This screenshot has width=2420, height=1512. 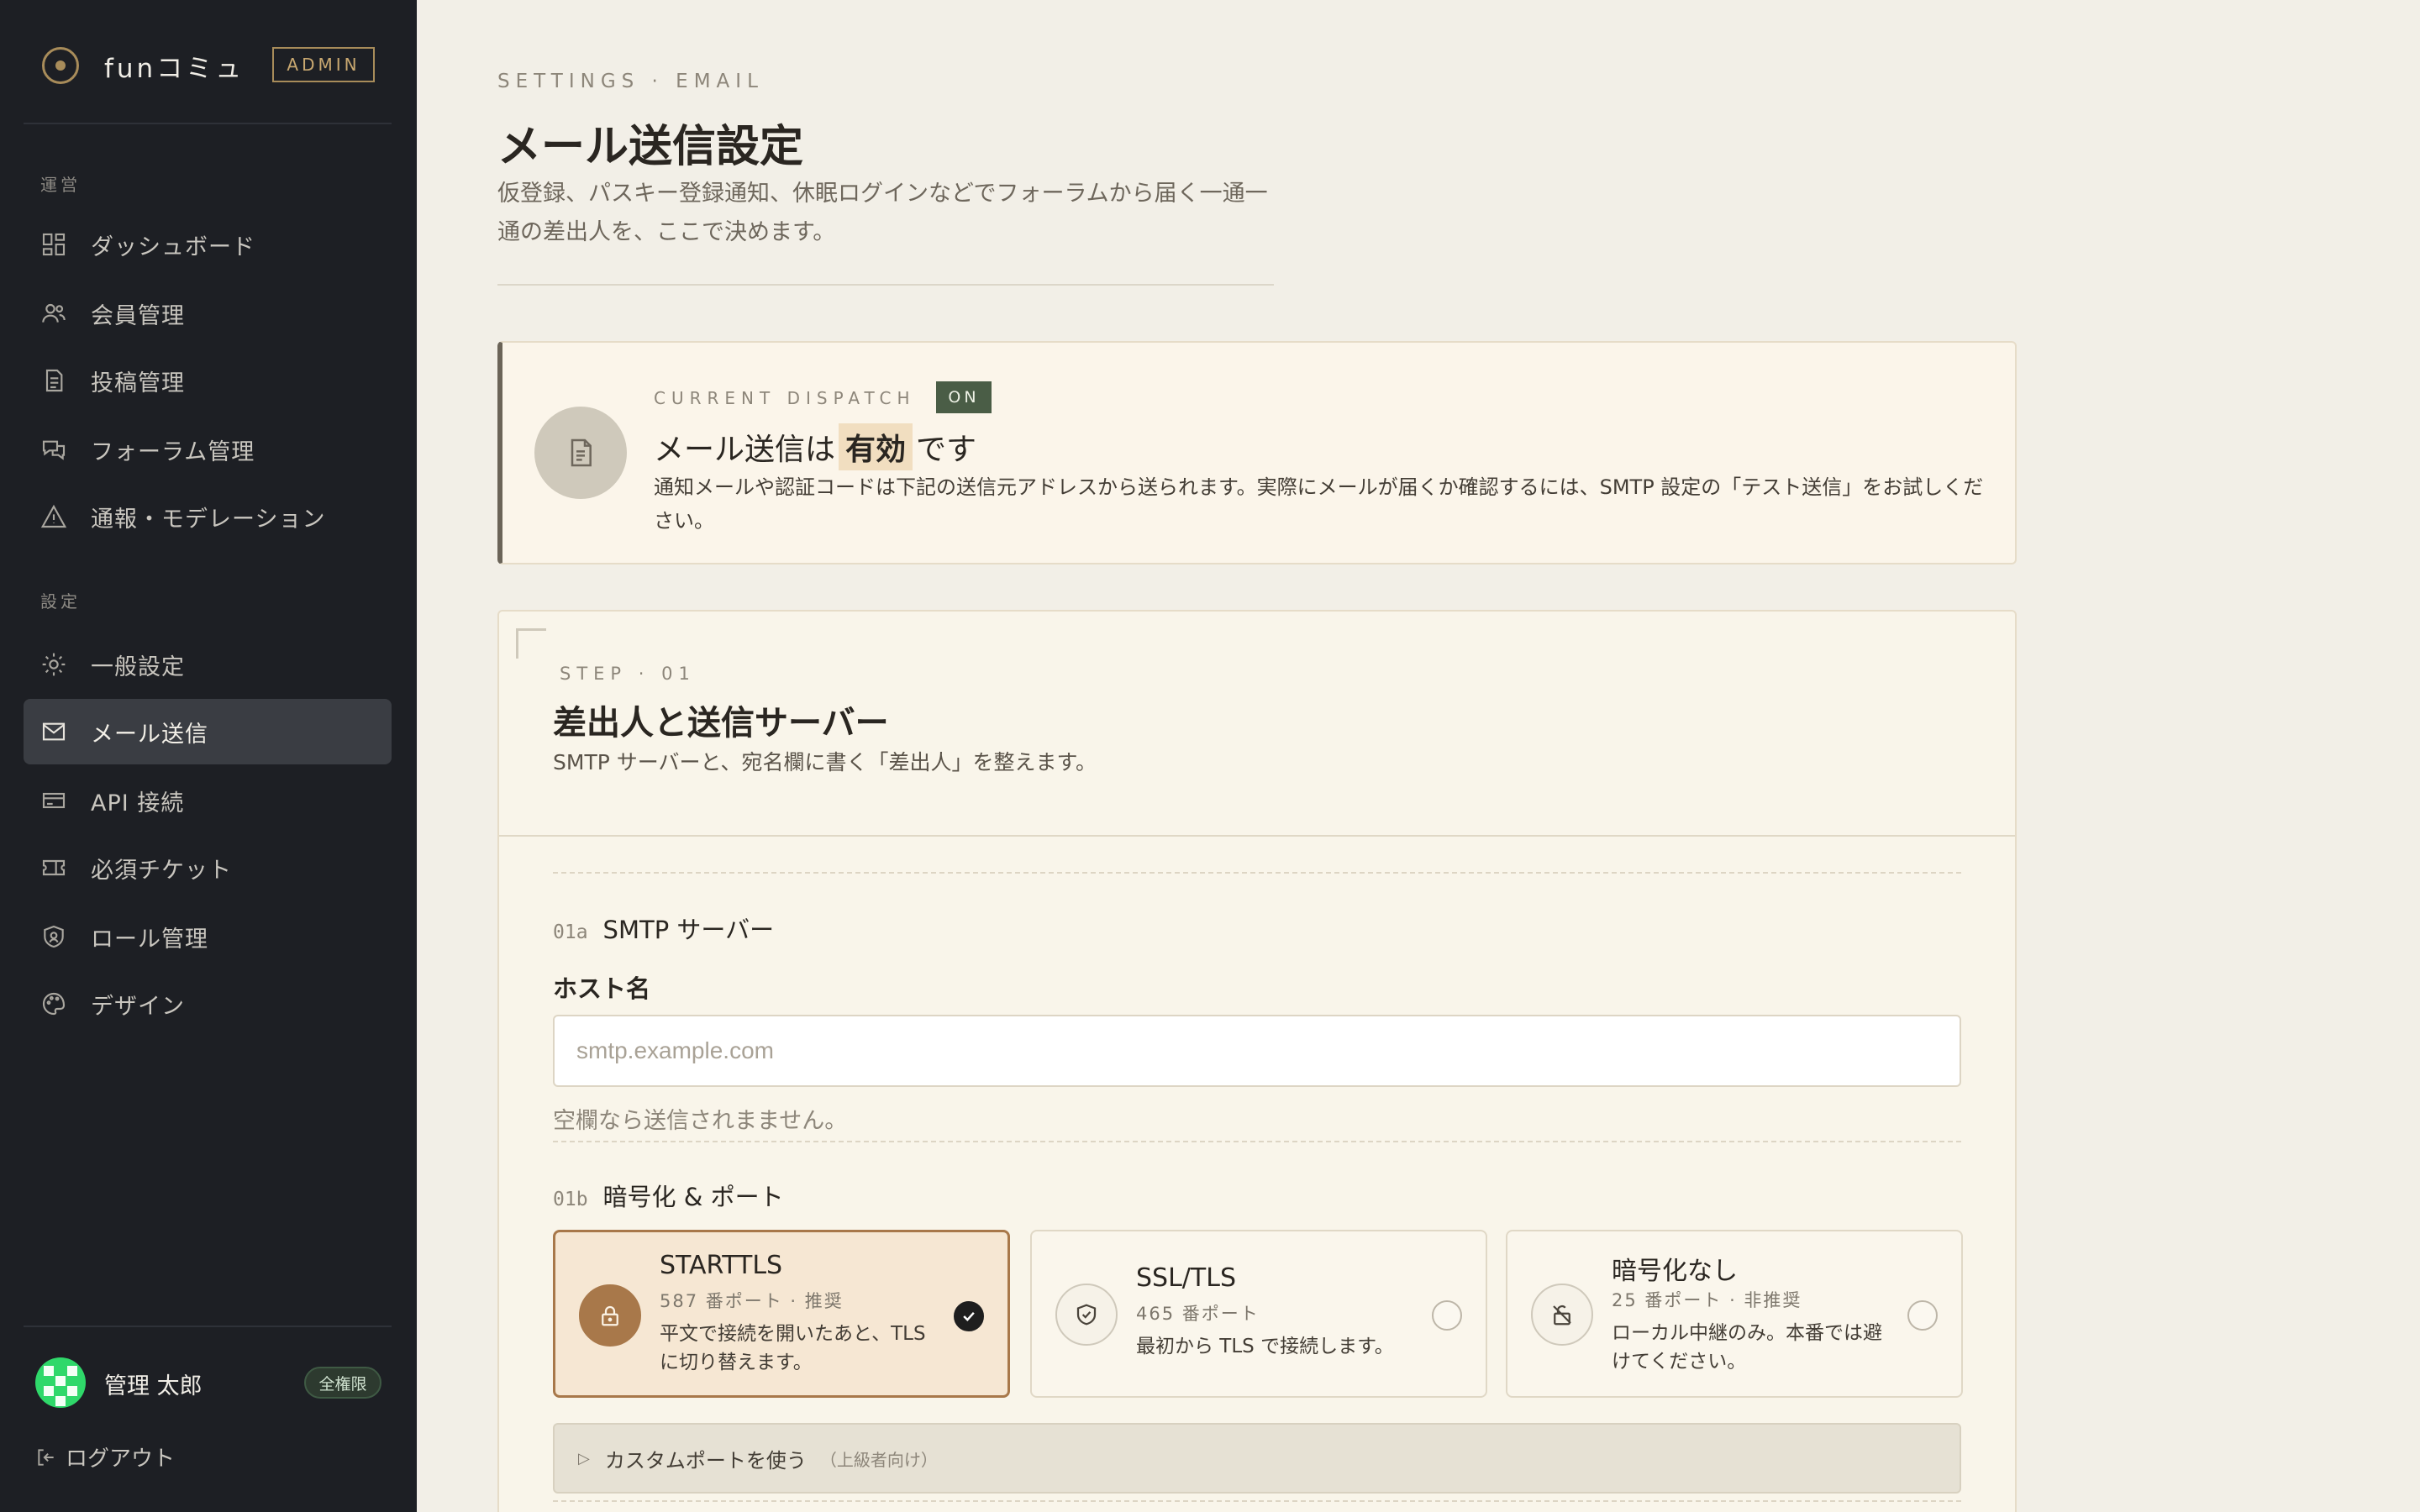 What do you see at coordinates (584, 1458) in the screenshot?
I see `disclosure-triangle-icon: ▷` at bounding box center [584, 1458].